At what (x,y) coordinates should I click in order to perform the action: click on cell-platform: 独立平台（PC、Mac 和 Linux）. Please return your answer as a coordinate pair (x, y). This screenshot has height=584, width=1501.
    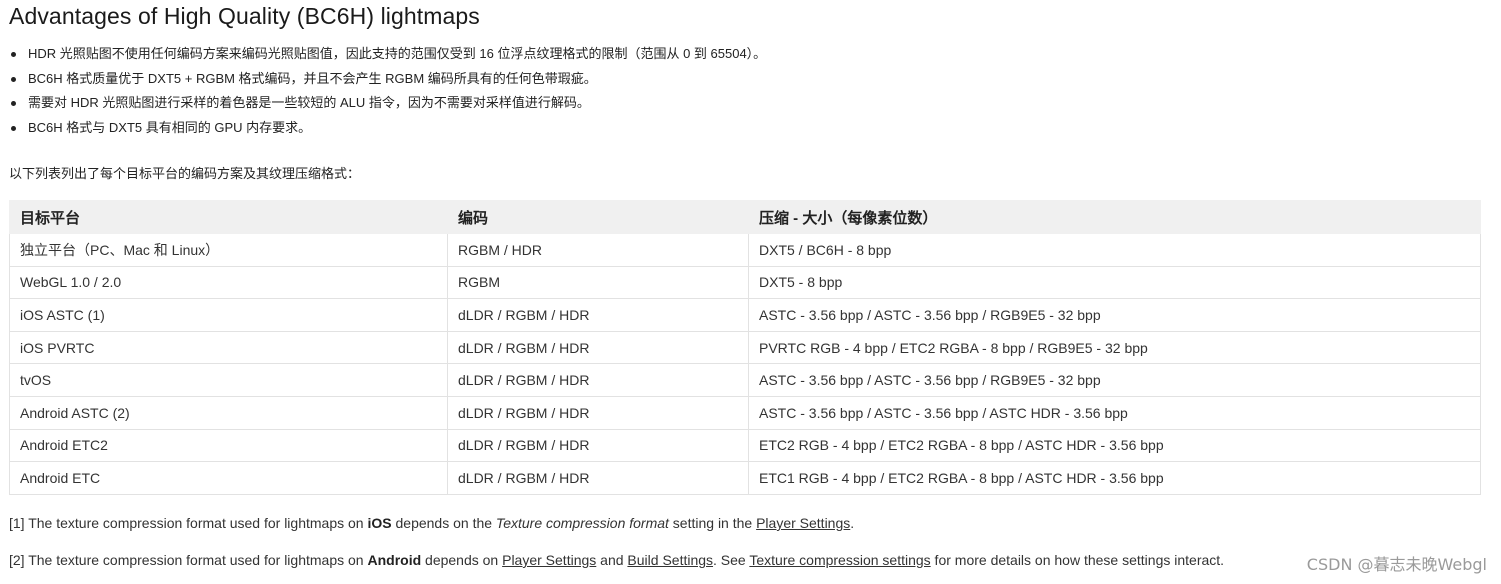
    Looking at the image, I should click on (228, 250).